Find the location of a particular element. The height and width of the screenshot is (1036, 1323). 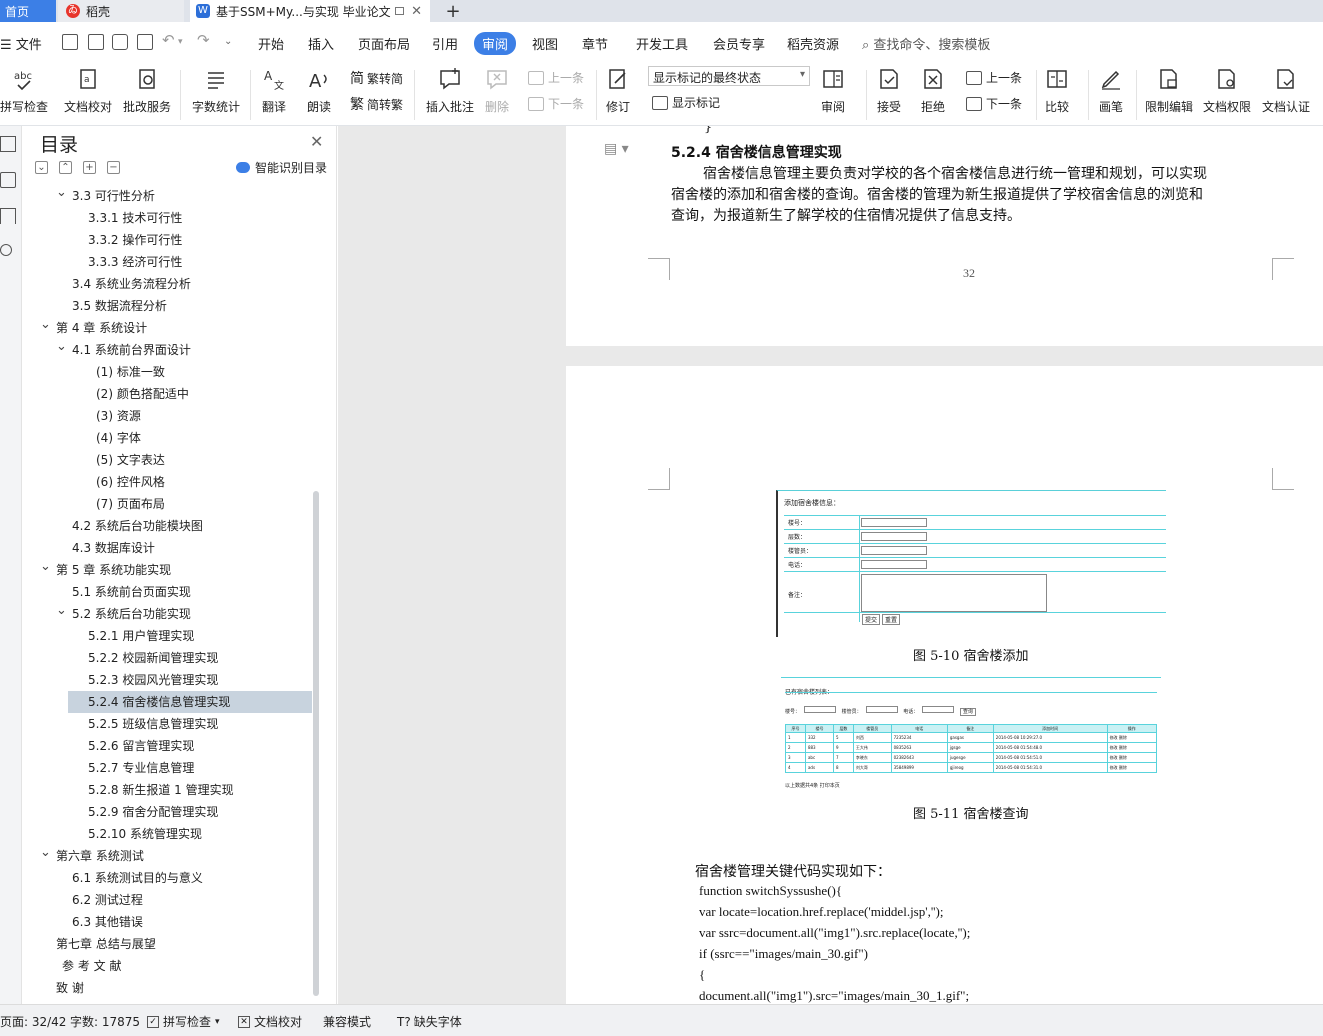

prev-change-button: 上一条 is located at coordinates (994, 77).